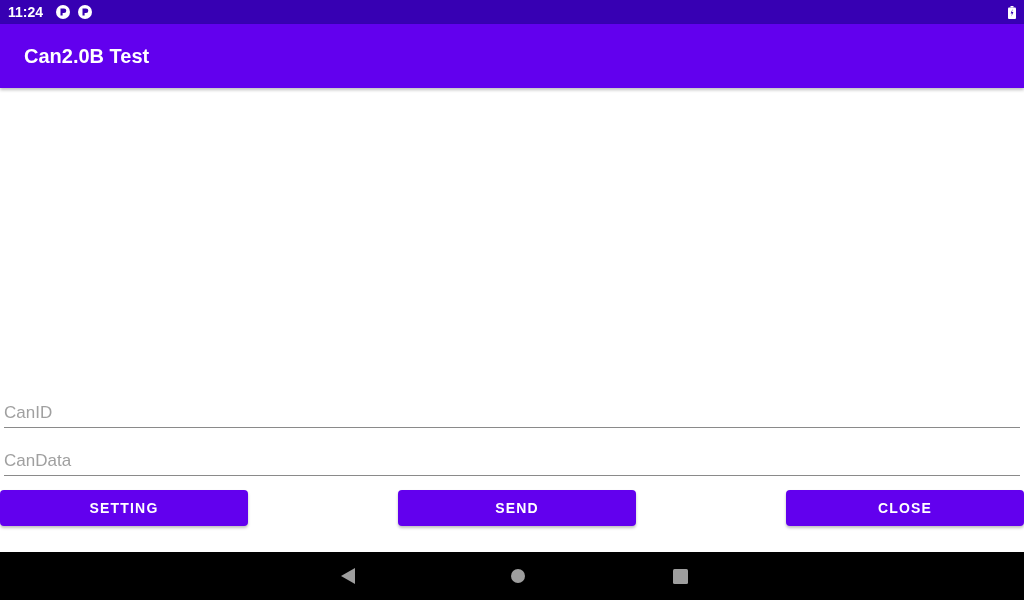 The width and height of the screenshot is (1024, 600). What do you see at coordinates (512, 460) in the screenshot?
I see `input-field: CanData` at bounding box center [512, 460].